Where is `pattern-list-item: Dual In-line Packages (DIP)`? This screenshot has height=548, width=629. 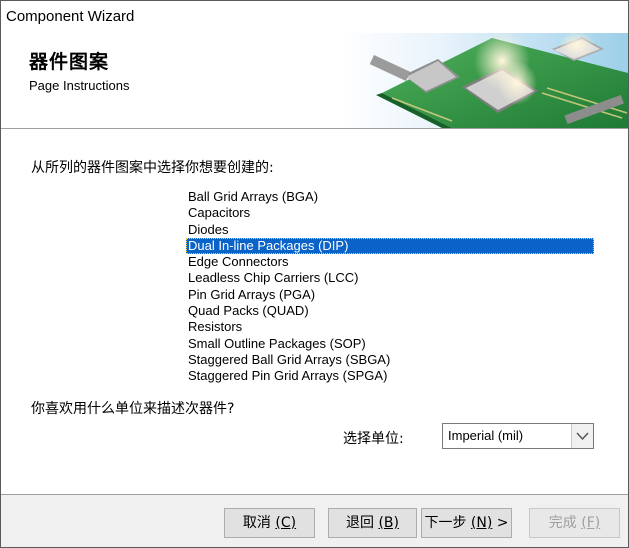
pattern-list-item: Dual In-line Packages (DIP) is located at coordinates (390, 246).